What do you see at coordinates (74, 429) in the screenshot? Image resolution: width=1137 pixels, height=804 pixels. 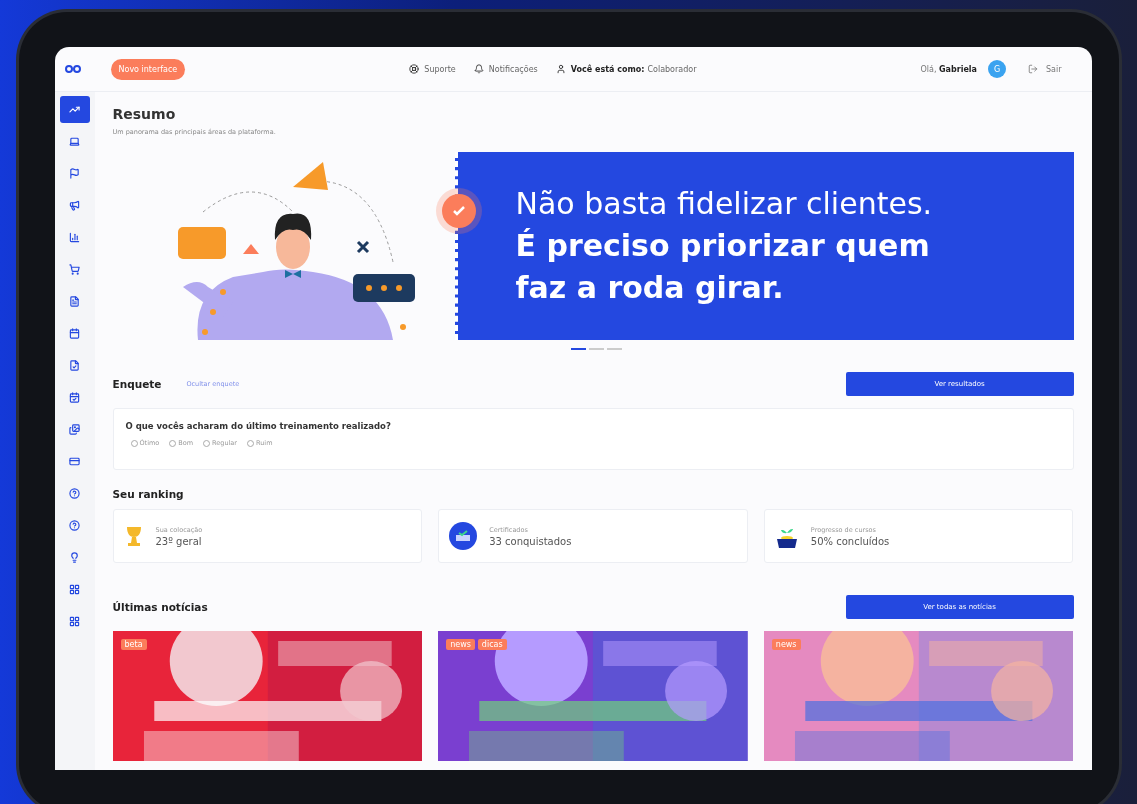 I see `images-icon` at bounding box center [74, 429].